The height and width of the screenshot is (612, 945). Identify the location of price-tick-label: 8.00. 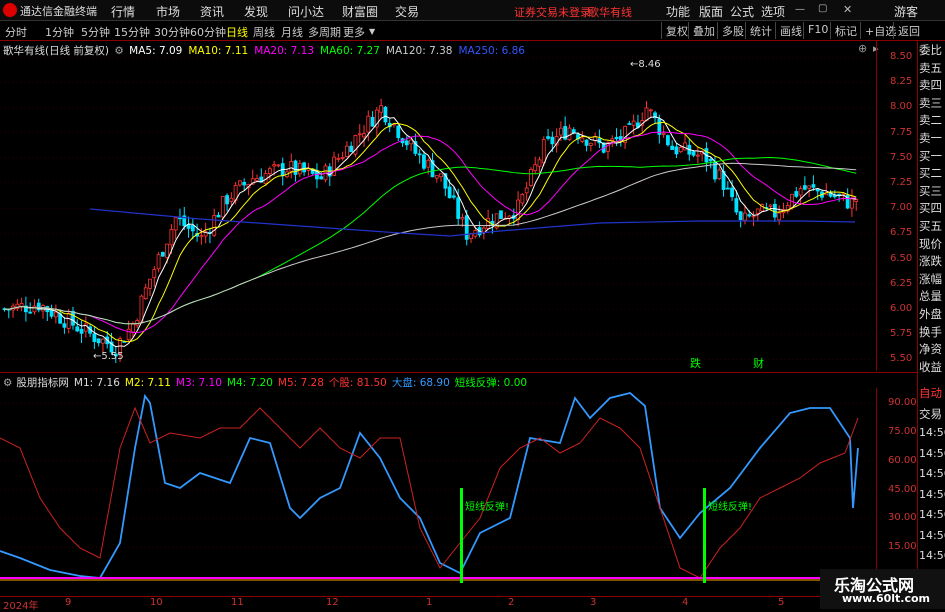
(901, 107).